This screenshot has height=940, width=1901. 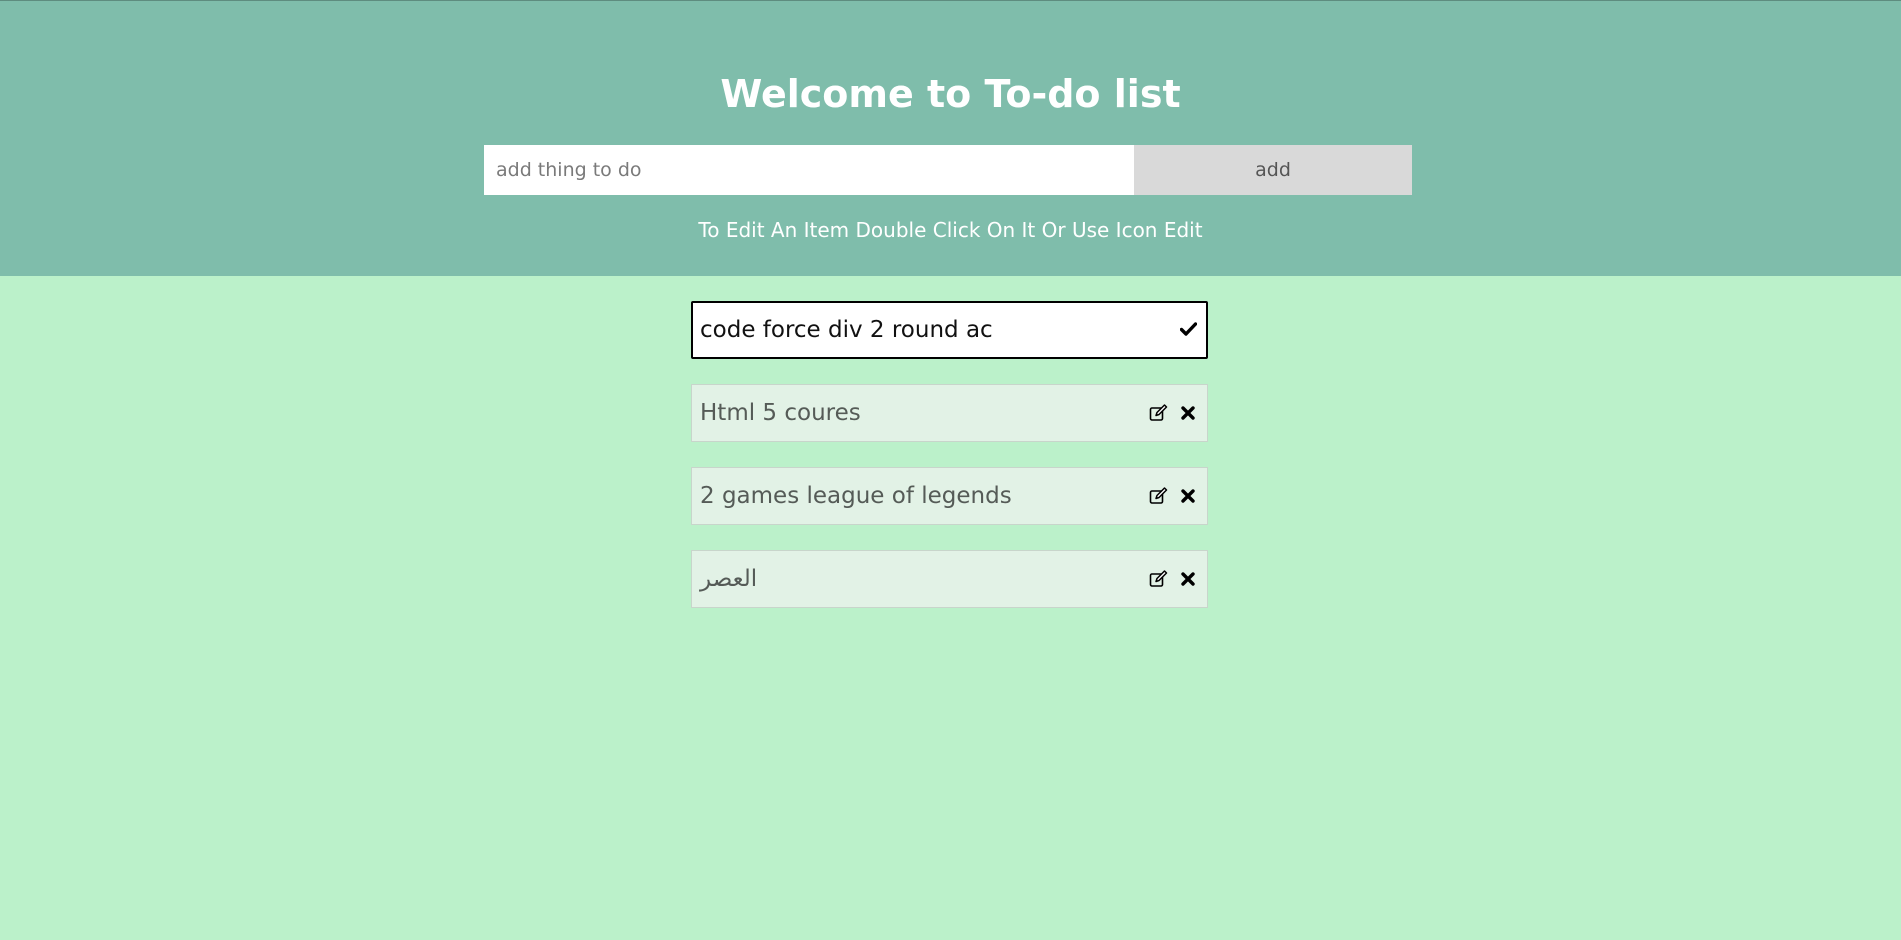 I want to click on todo-item: Html 5 coures, so click(x=949, y=413).